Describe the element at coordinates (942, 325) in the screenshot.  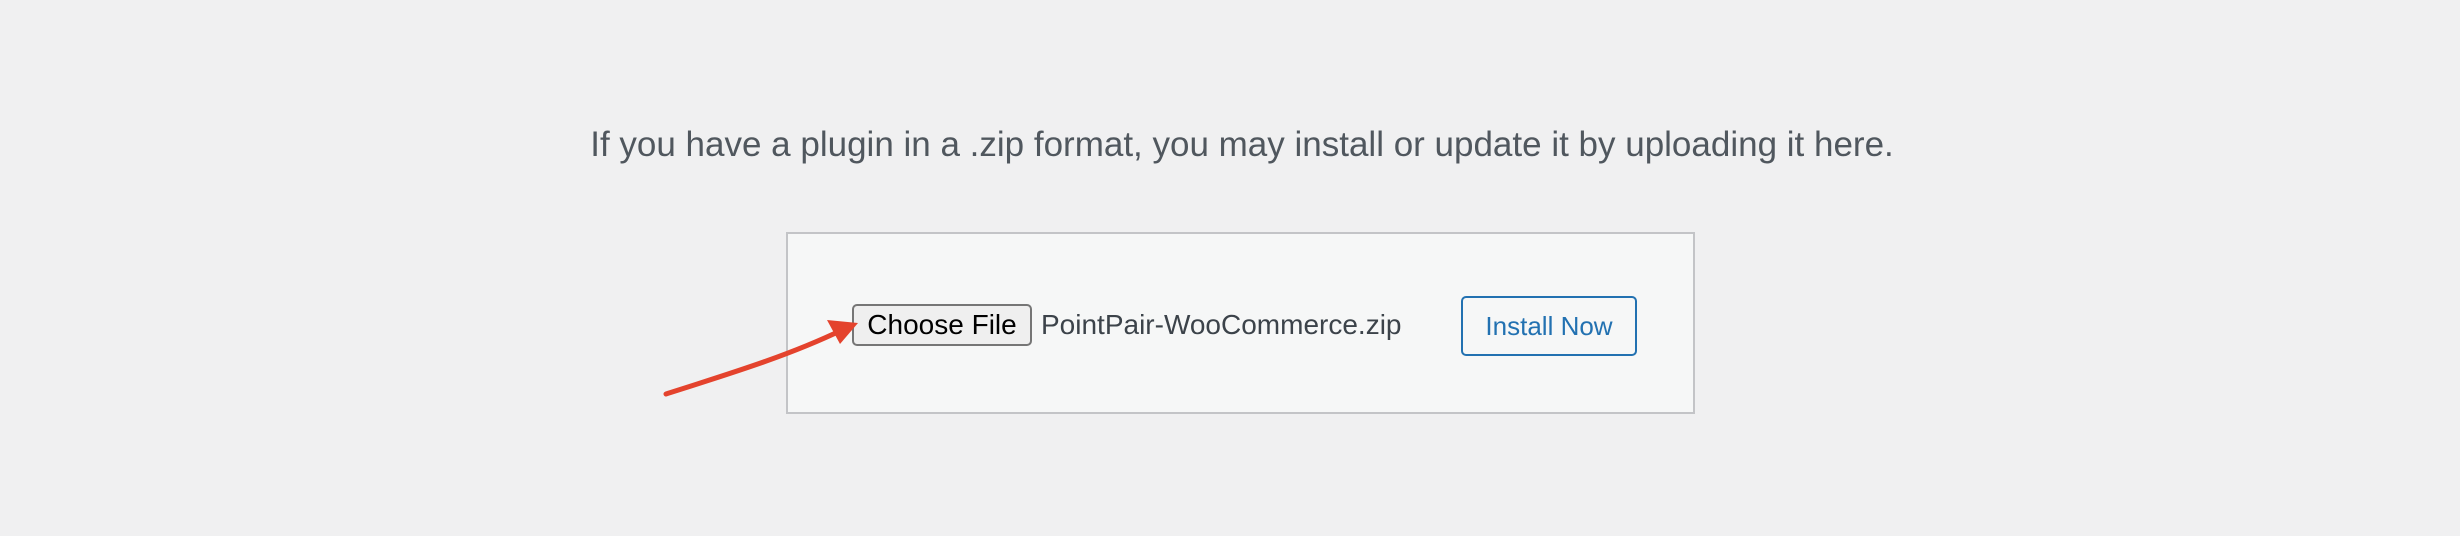
I see `choose-file-button: Choose File` at that location.